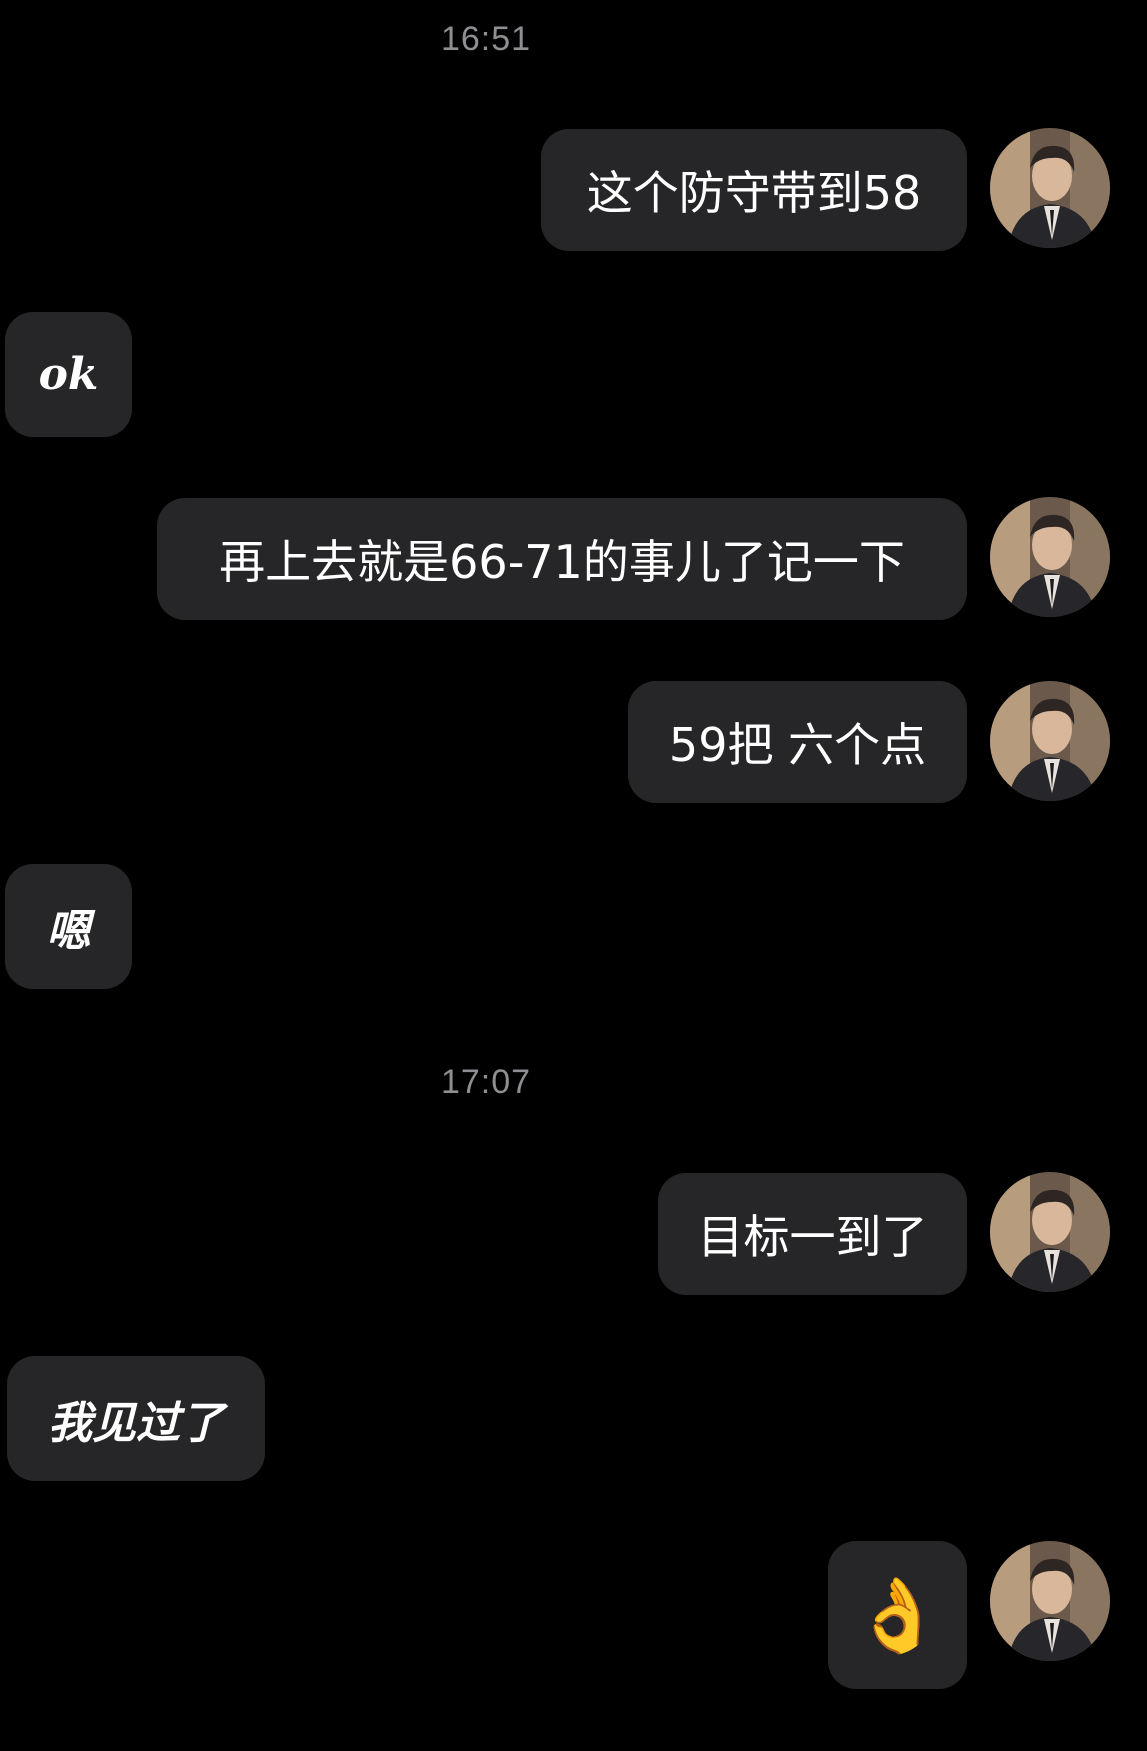 This screenshot has width=1147, height=1751. I want to click on incoming-message-bubble: 嗯, so click(68, 926).